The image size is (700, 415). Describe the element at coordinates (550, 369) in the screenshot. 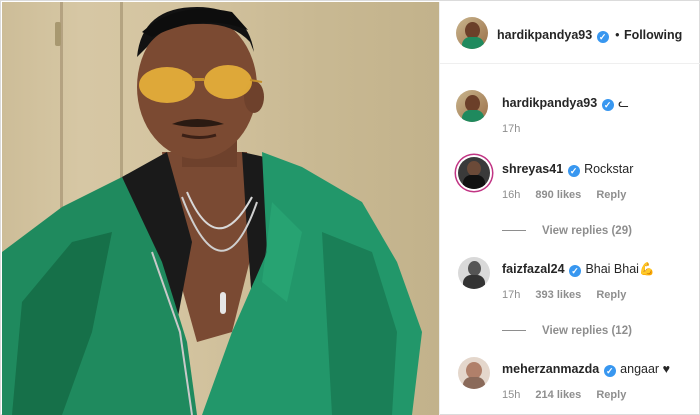

I see `username-link: meherzanmazda` at that location.